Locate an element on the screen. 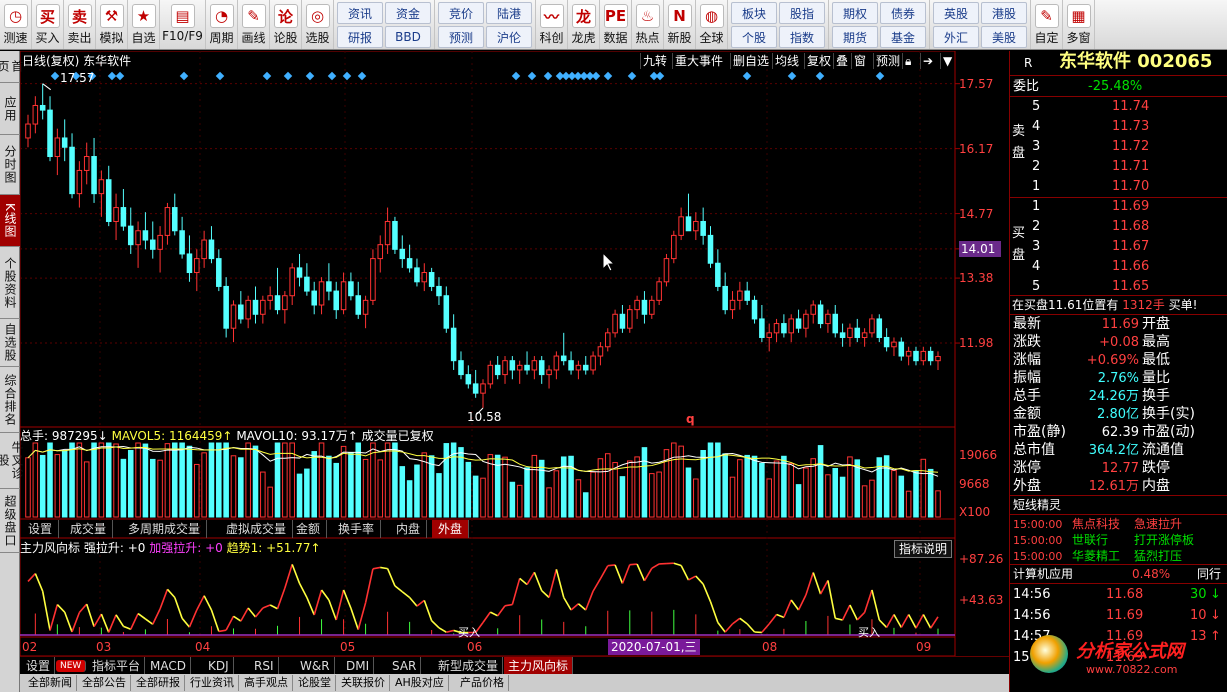 The image size is (1227, 692). chart-button-0: 九转 is located at coordinates (654, 61).